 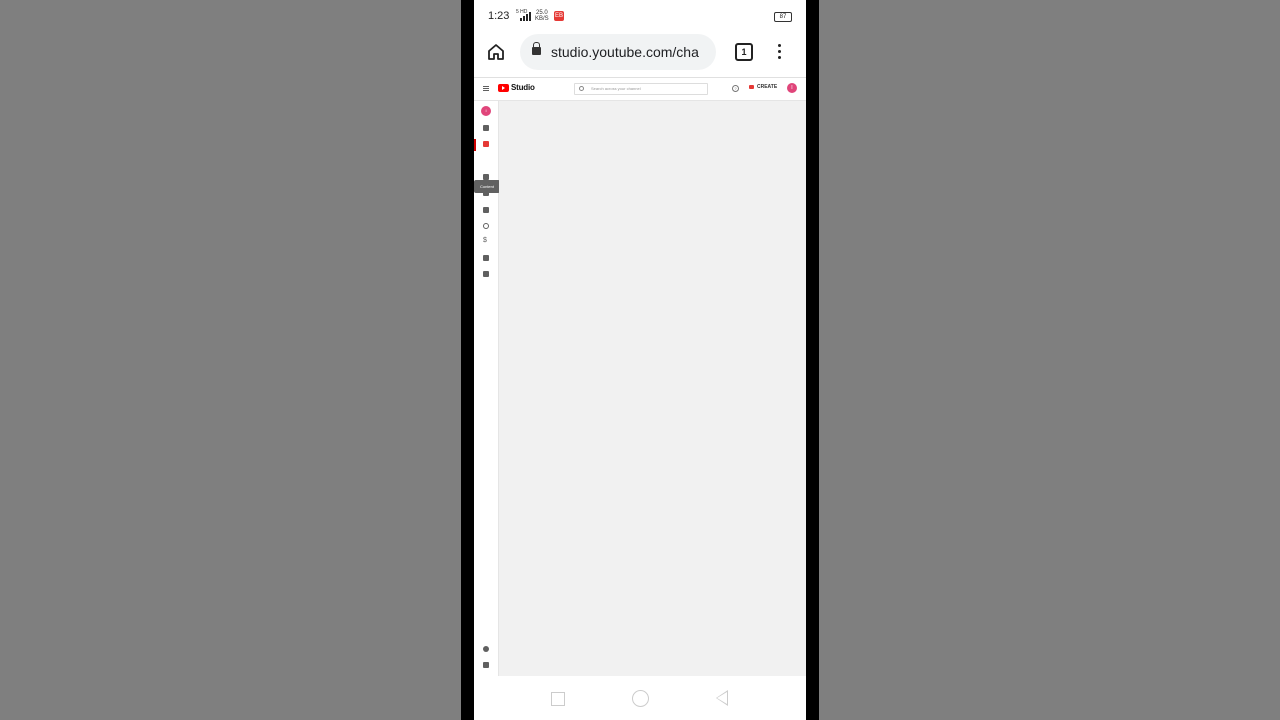 What do you see at coordinates (523, 87) in the screenshot?
I see `studio-wordmark: Studio` at bounding box center [523, 87].